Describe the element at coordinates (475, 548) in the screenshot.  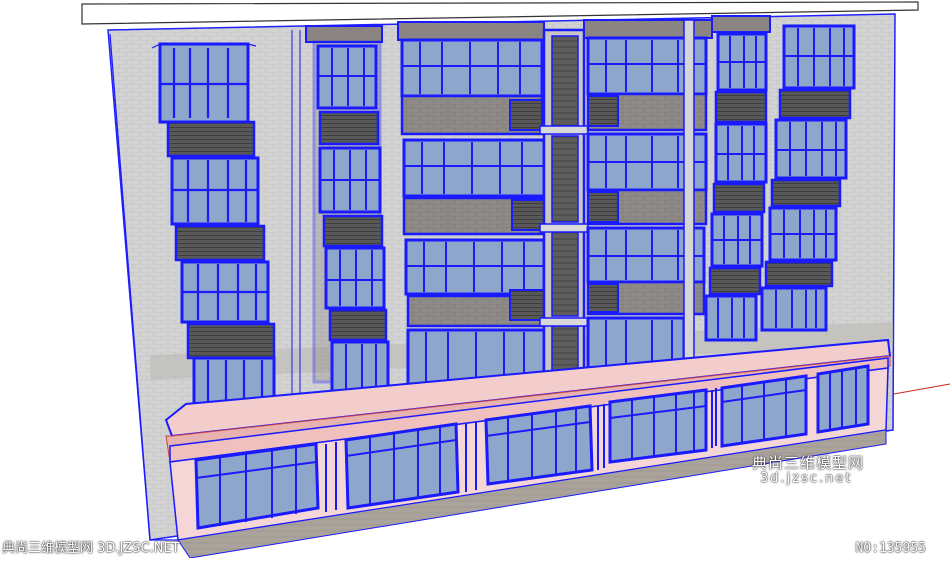
I see `footer-bar: 典尚三维模型网 3D.JZSC.NET NO:135955` at that location.